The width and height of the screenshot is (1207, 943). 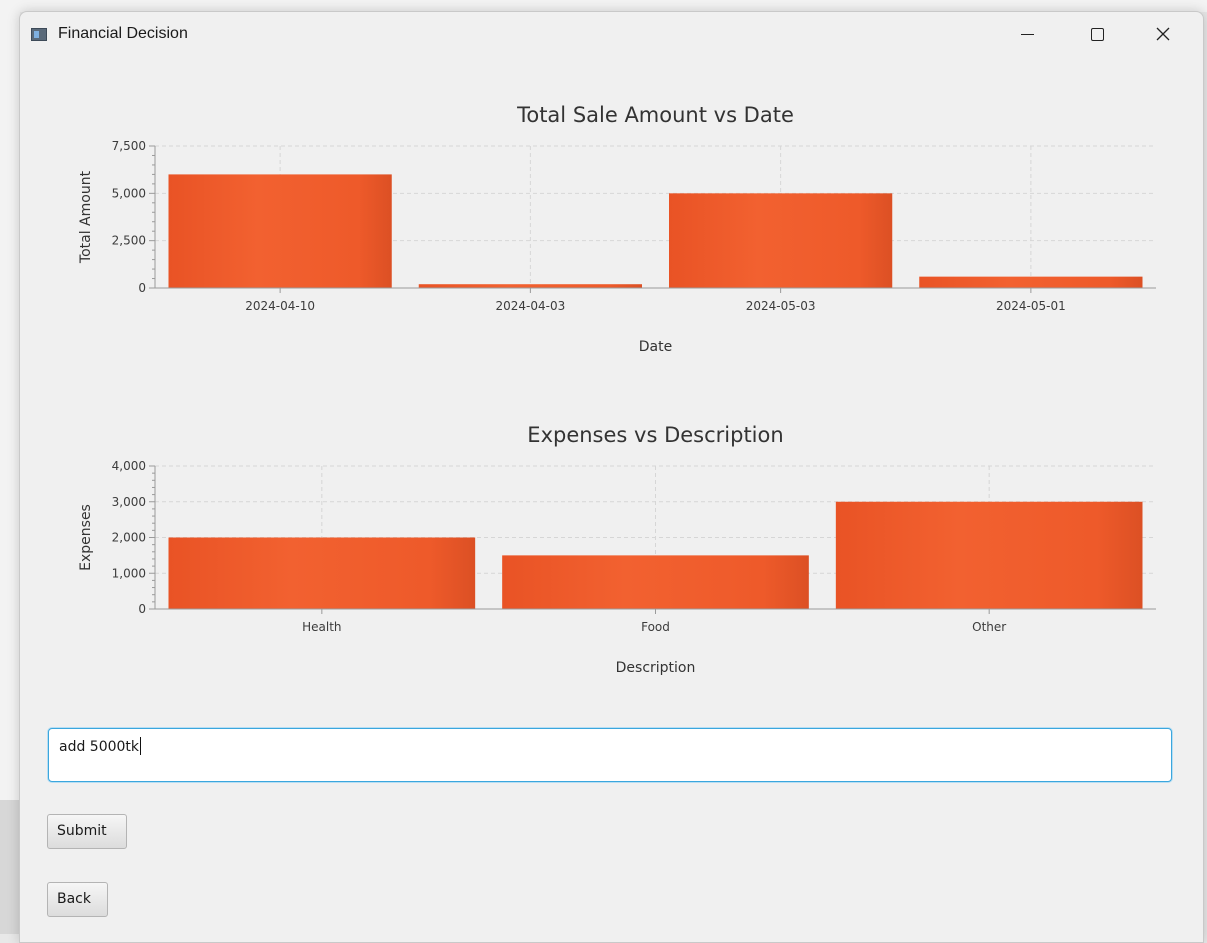 What do you see at coordinates (141, 746) in the screenshot?
I see `text-caret` at bounding box center [141, 746].